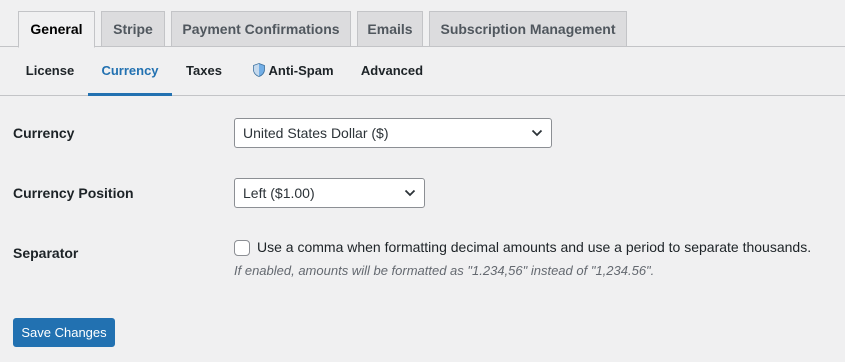 The width and height of the screenshot is (845, 362). Describe the element at coordinates (133, 29) in the screenshot. I see `tab-stripe: Stripe` at that location.